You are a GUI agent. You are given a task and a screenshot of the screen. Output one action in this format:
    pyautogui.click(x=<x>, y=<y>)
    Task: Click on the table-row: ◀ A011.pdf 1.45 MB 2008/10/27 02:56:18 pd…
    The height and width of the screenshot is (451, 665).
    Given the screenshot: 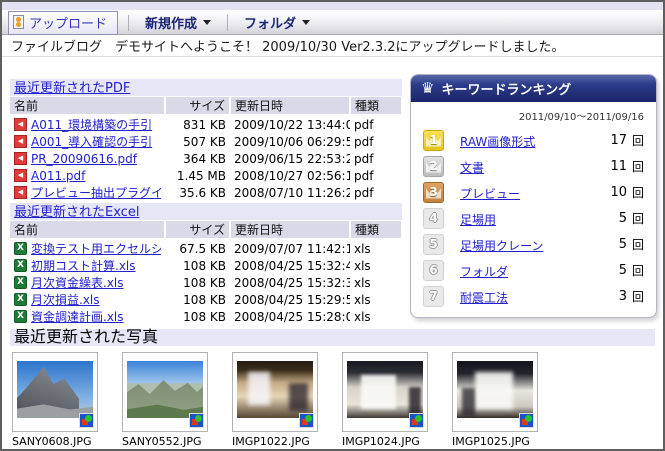 What is the action you would take?
    pyautogui.click(x=206, y=175)
    